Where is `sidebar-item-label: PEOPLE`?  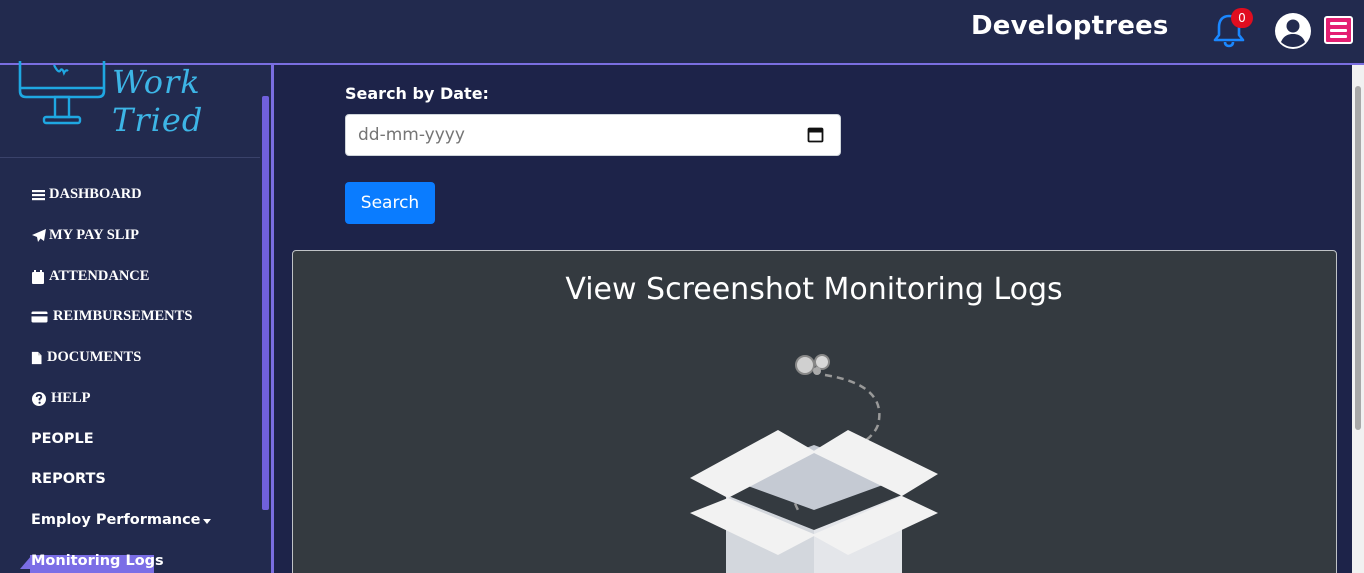 sidebar-item-label: PEOPLE is located at coordinates (62, 439).